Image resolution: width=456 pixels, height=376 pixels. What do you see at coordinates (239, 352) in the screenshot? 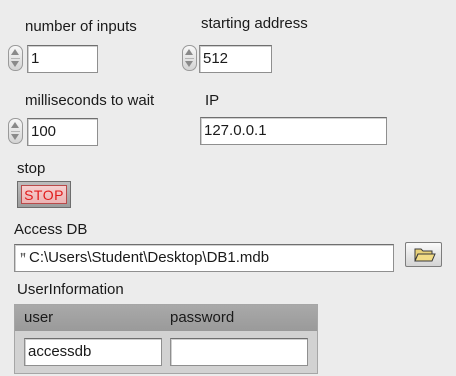
I see `password-field` at bounding box center [239, 352].